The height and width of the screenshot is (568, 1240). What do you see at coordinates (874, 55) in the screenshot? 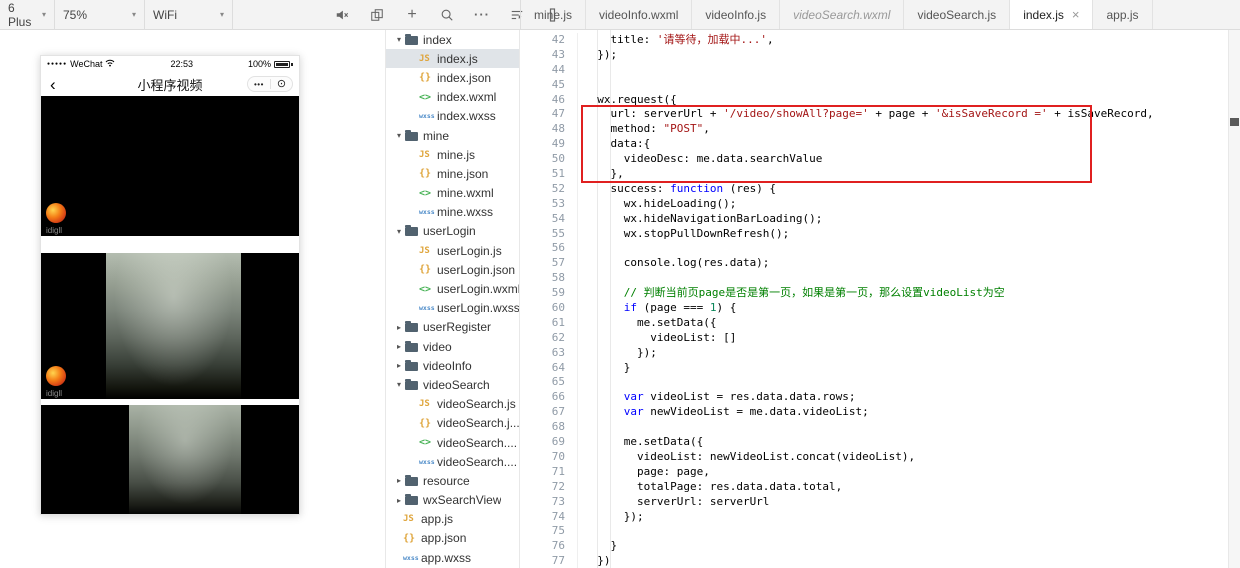
I see `code-line-43: 43 });` at bounding box center [874, 55].